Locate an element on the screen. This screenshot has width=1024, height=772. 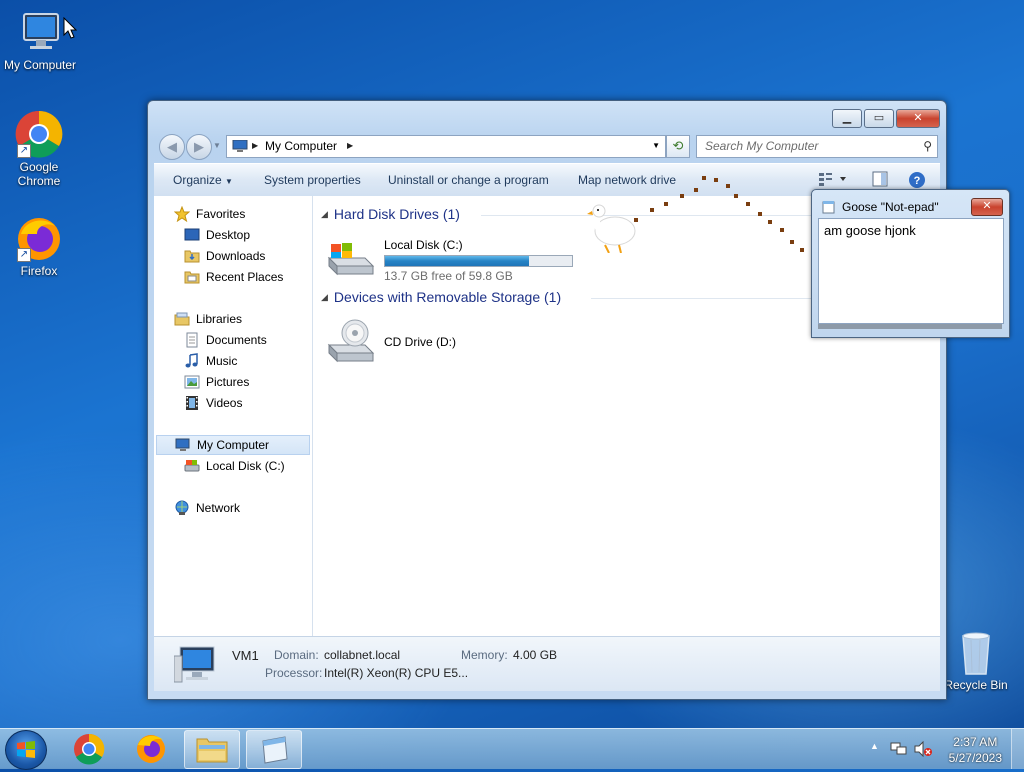
domain-value: collabnet.local is located at coordinates (362, 655).